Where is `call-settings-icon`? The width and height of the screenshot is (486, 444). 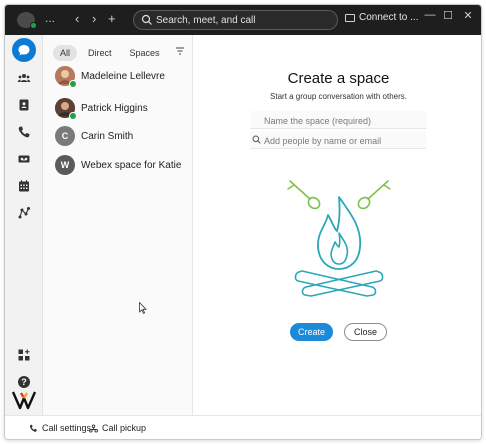
call-settings-icon is located at coordinates (33, 428).